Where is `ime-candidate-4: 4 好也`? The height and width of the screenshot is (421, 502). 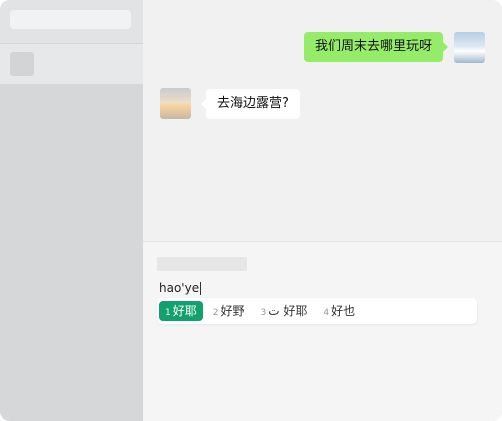
ime-candidate-4: 4 好也 is located at coordinates (339, 311).